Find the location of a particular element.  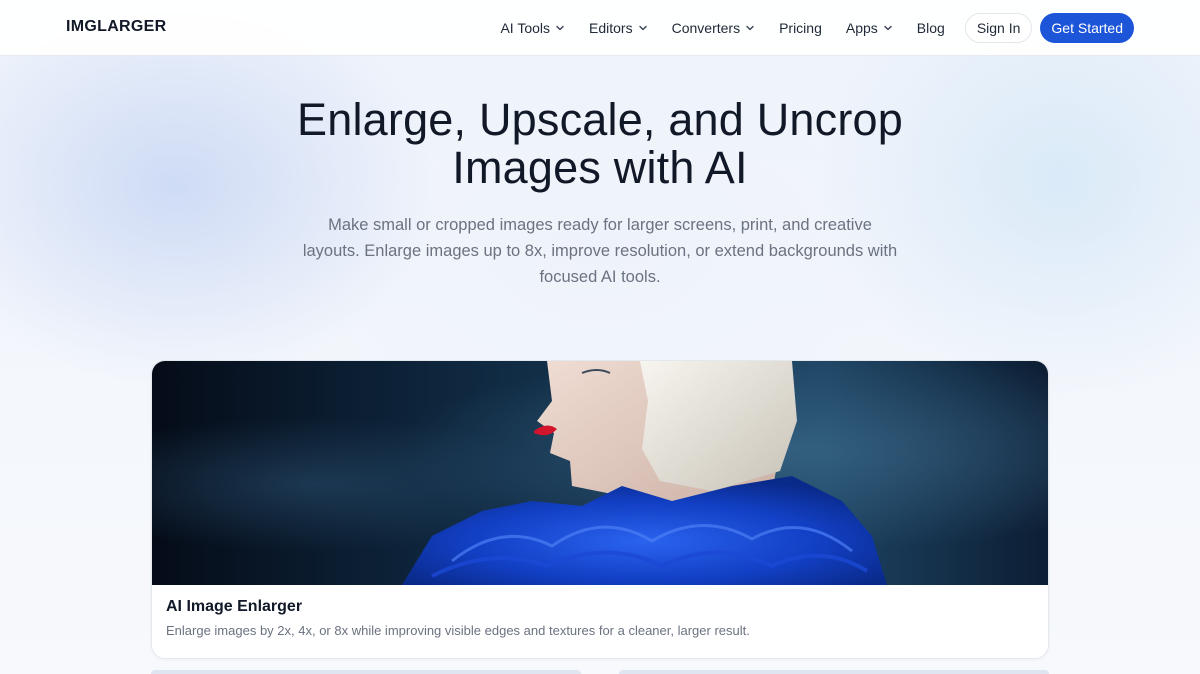

nav-ai-tools: AI Tools is located at coordinates (532, 28).